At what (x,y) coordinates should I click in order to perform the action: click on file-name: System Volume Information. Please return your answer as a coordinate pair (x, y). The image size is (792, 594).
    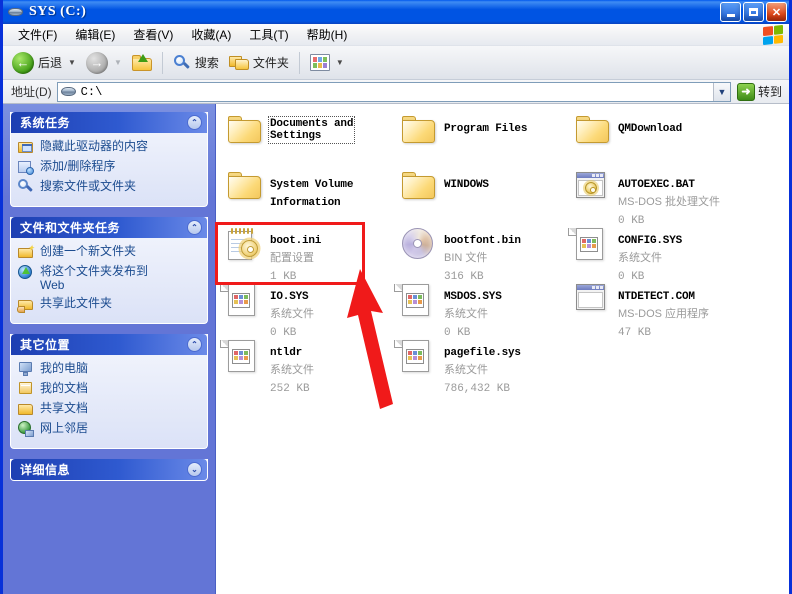
    Looking at the image, I should click on (312, 194).